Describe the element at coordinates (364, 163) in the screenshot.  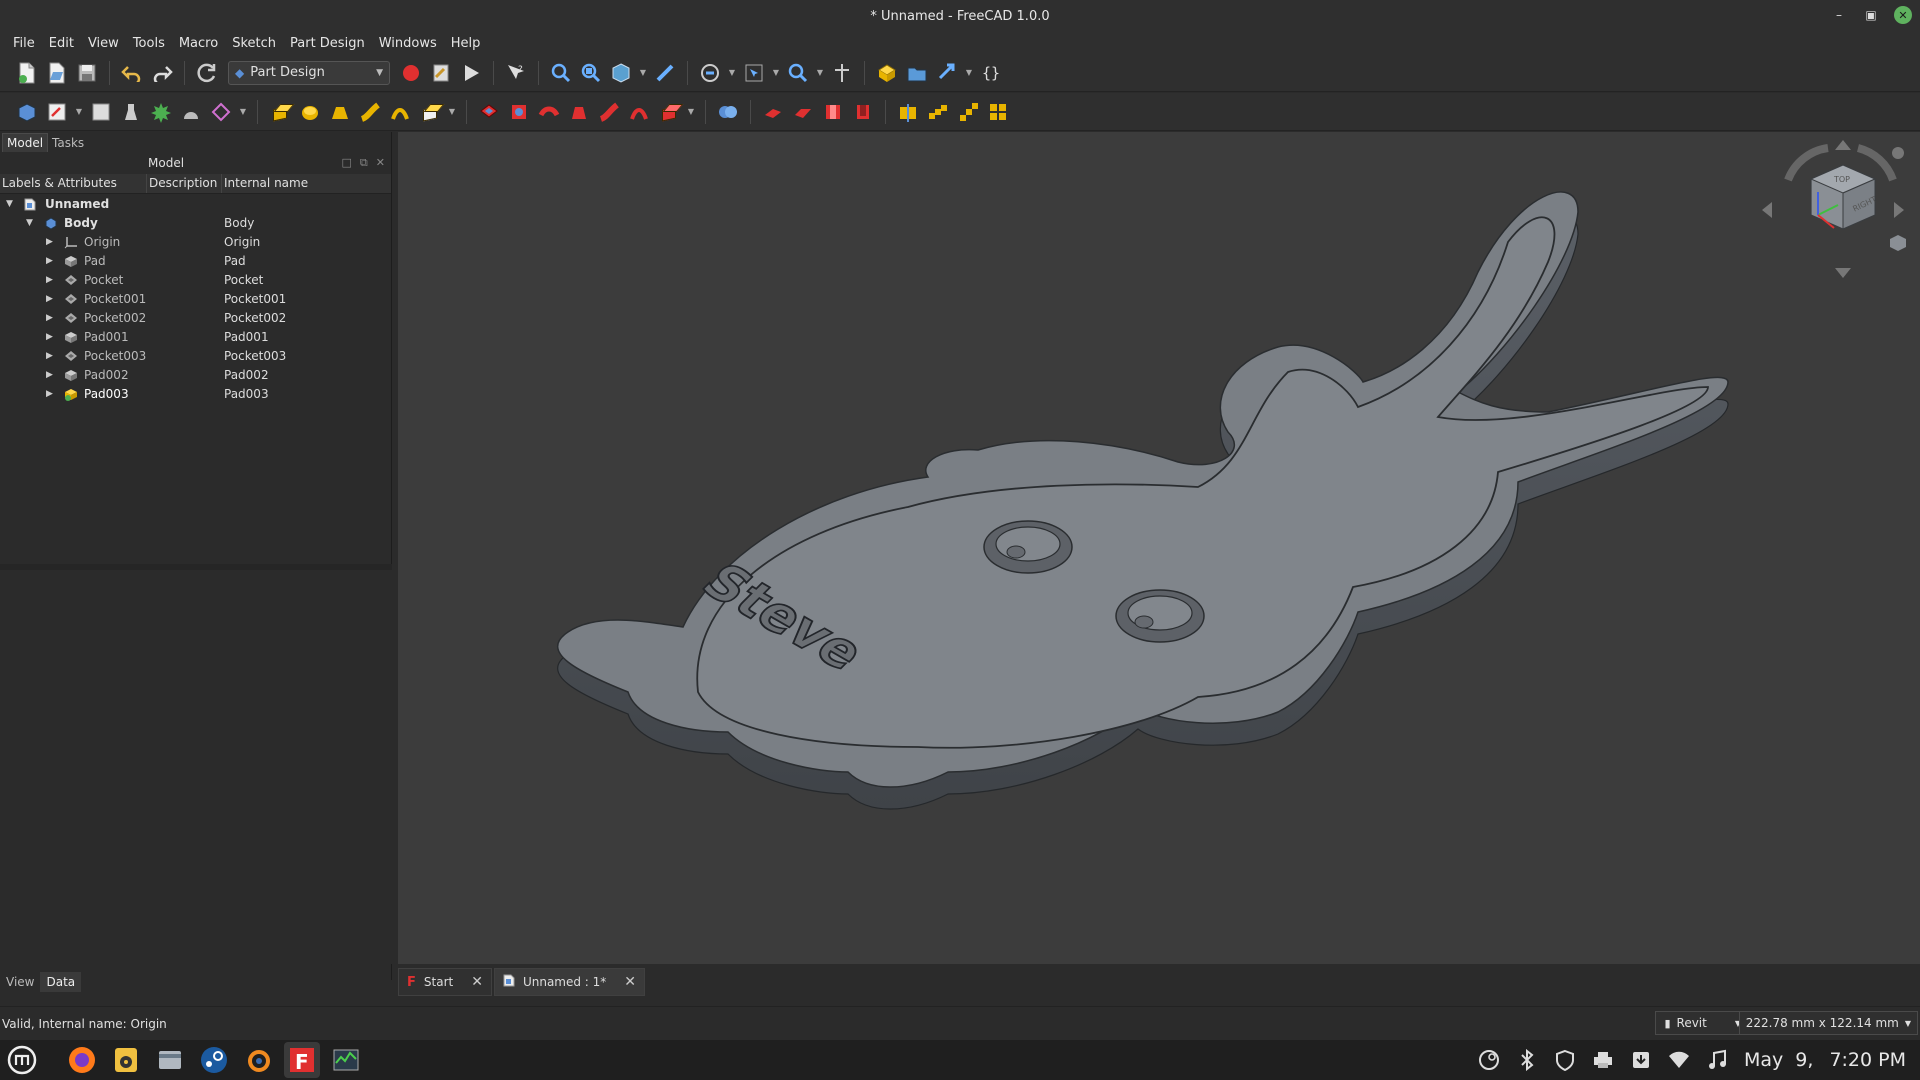
I see `float-icon: ⧉` at that location.